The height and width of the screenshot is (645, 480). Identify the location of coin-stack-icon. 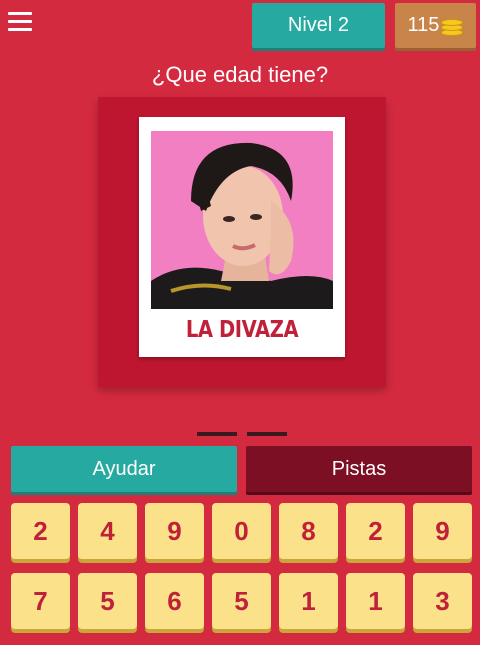
(452, 26).